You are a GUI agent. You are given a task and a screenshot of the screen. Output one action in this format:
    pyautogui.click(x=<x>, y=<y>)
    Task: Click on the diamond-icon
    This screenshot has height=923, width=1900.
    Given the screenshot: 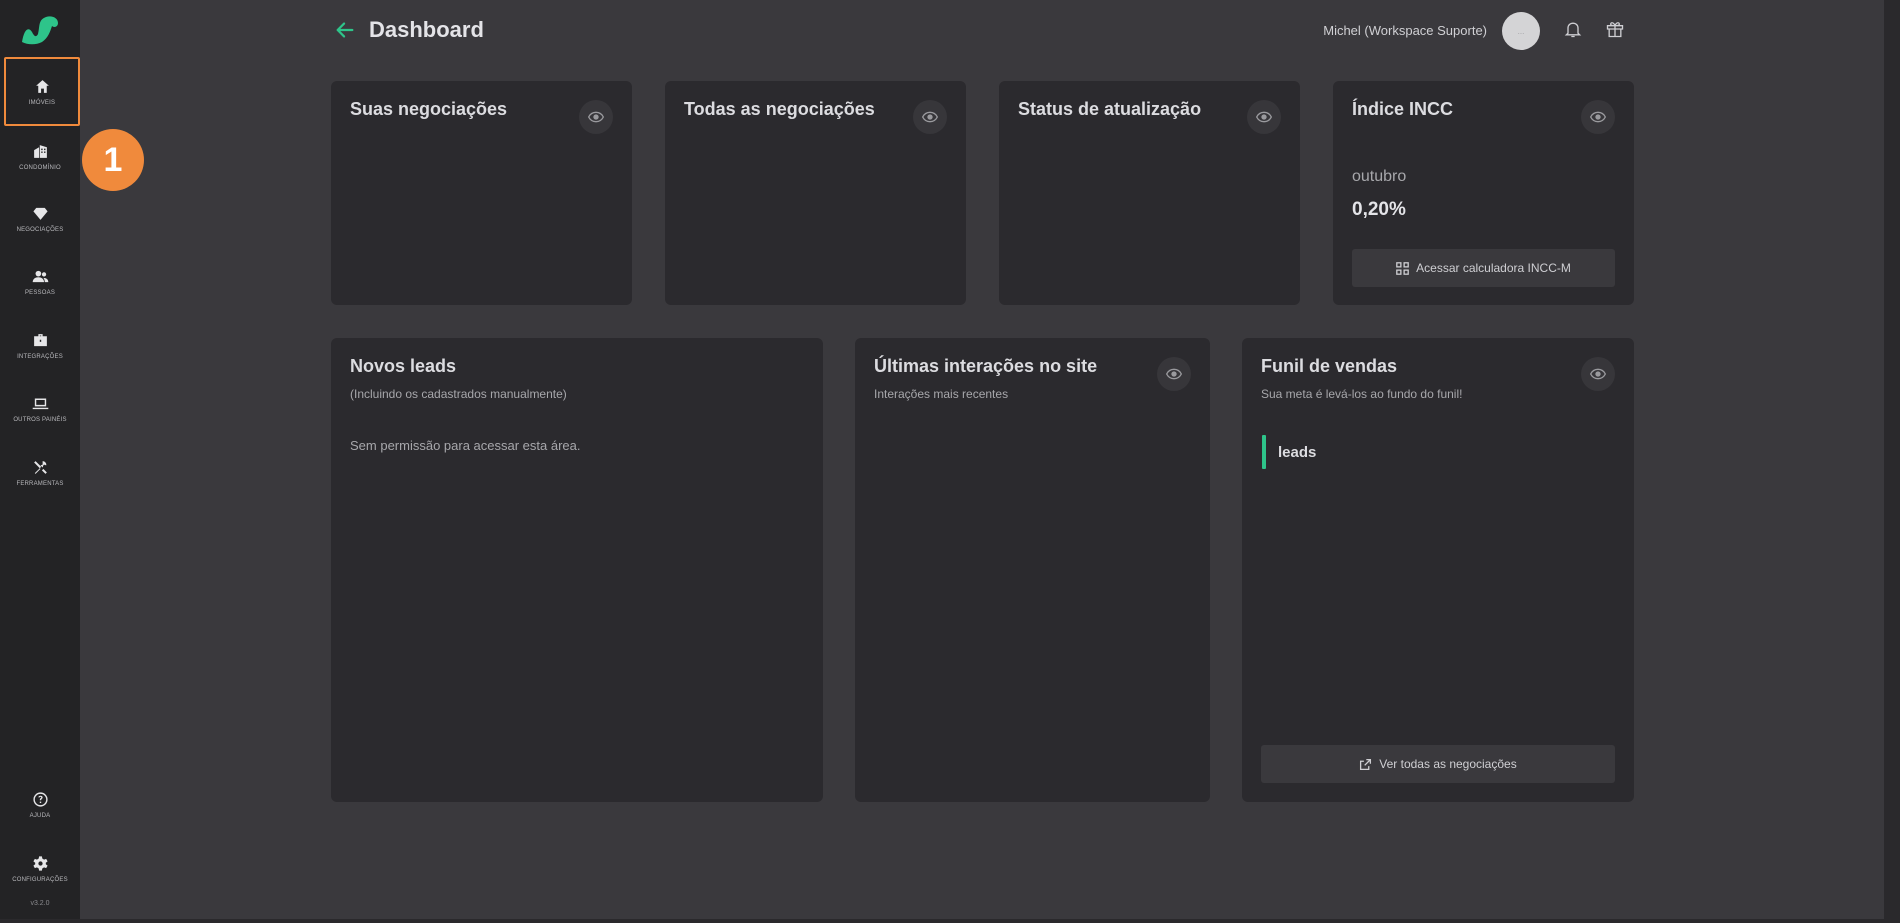 What is the action you would take?
    pyautogui.click(x=40, y=213)
    